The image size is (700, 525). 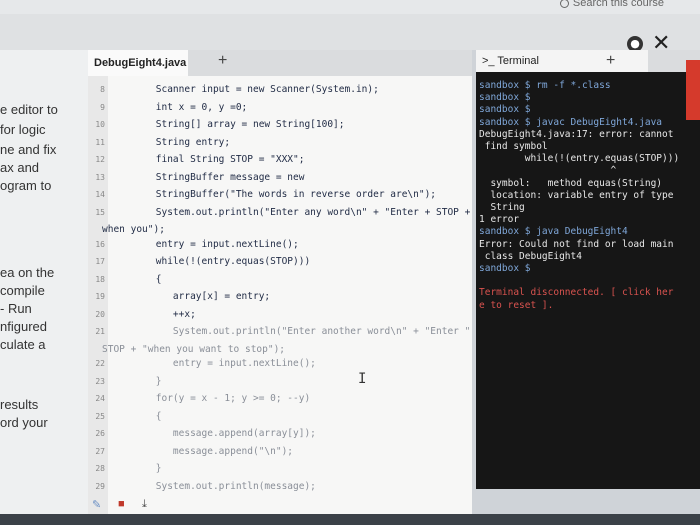 What do you see at coordinates (210, 398) in the screenshot?
I see `code-line: for(y = x - 1; y >= 0; --y)` at bounding box center [210, 398].